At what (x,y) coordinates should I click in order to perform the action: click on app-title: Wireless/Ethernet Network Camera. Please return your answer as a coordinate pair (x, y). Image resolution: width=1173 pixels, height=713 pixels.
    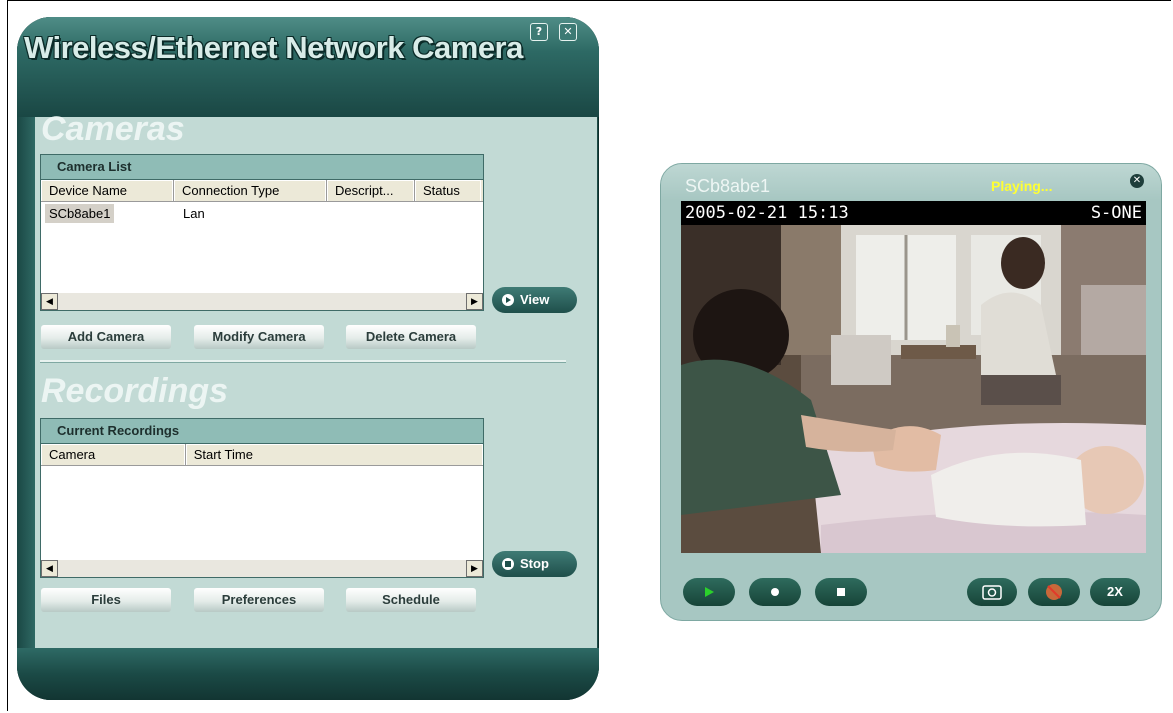
    Looking at the image, I should click on (273, 47).